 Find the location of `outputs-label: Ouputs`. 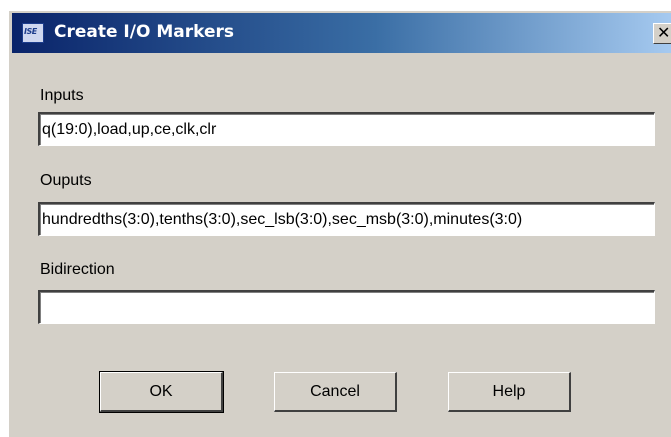

outputs-label: Ouputs is located at coordinates (66, 180).